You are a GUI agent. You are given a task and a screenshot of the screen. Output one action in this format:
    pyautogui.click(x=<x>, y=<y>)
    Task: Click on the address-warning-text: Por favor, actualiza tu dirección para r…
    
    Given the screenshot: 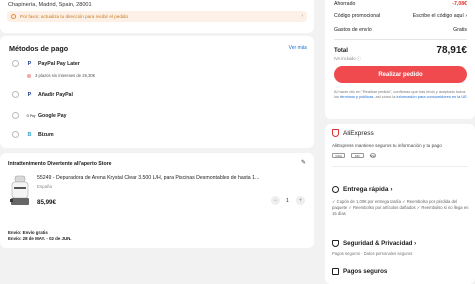 What is the action you would take?
    pyautogui.click(x=74, y=16)
    